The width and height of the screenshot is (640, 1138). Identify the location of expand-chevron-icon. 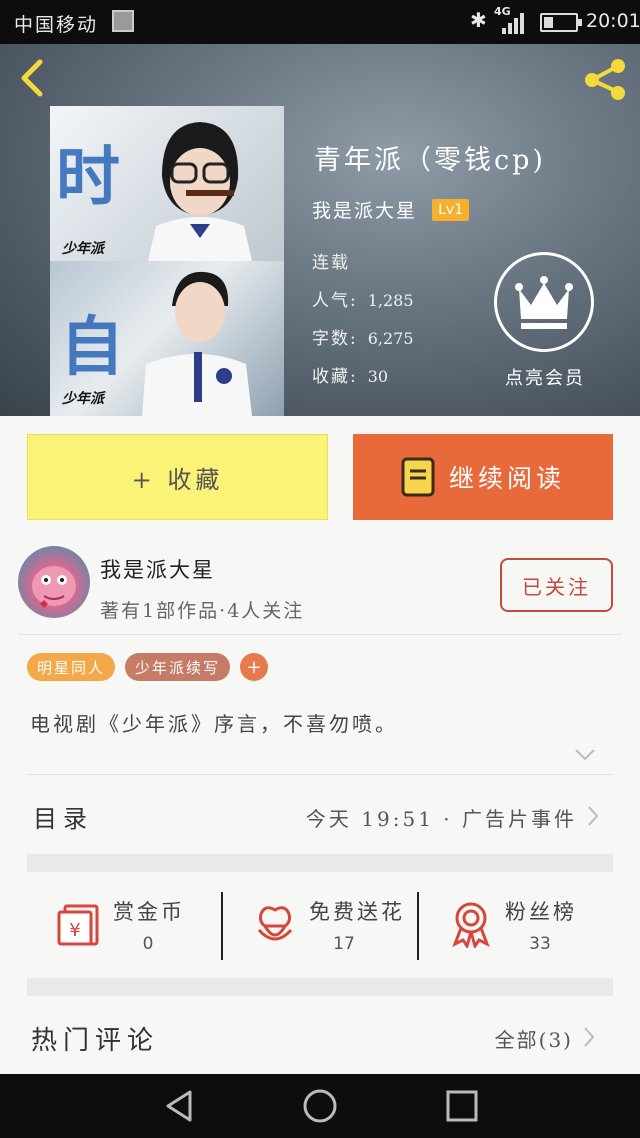
(585, 755).